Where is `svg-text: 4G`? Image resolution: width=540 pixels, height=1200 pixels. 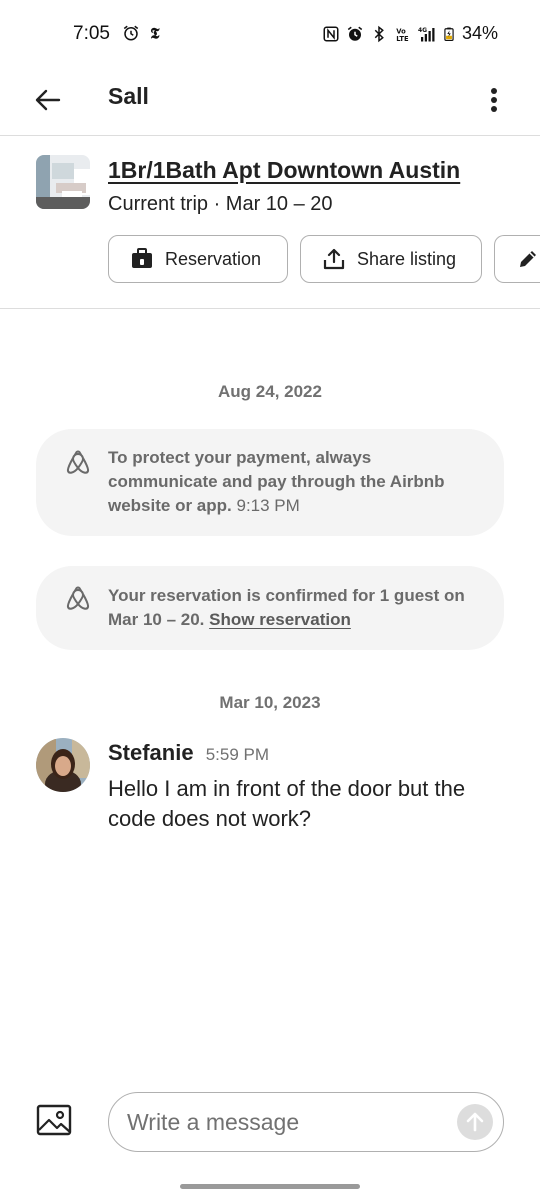 svg-text: 4G is located at coordinates (422, 29).